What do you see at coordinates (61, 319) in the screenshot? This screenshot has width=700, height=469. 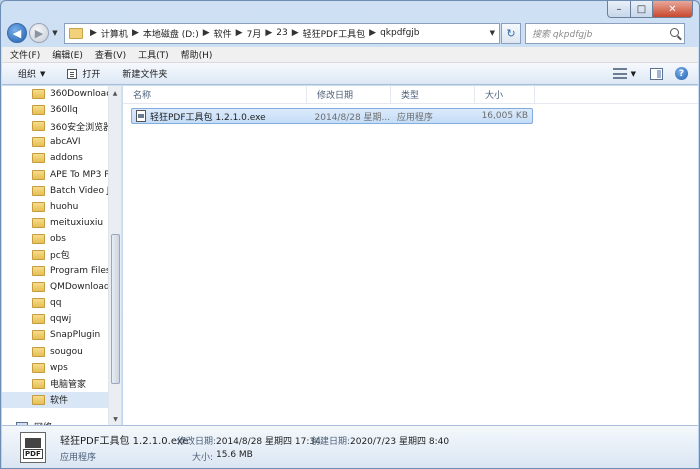 I see `tree-item-label: qqwj` at bounding box center [61, 319].